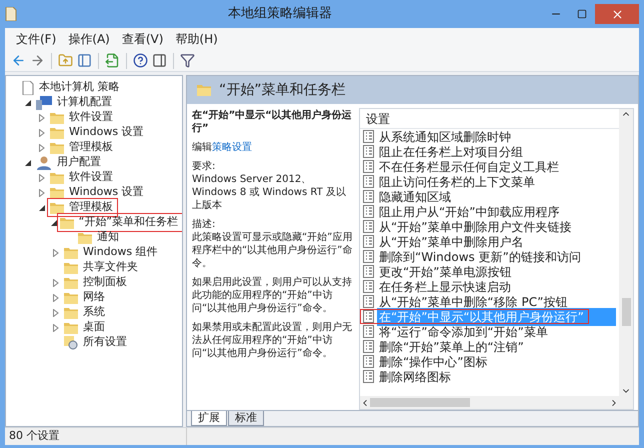 This screenshot has width=644, height=448. Describe the element at coordinates (84, 102) in the screenshot. I see `tree-item: 计算机配置` at that location.